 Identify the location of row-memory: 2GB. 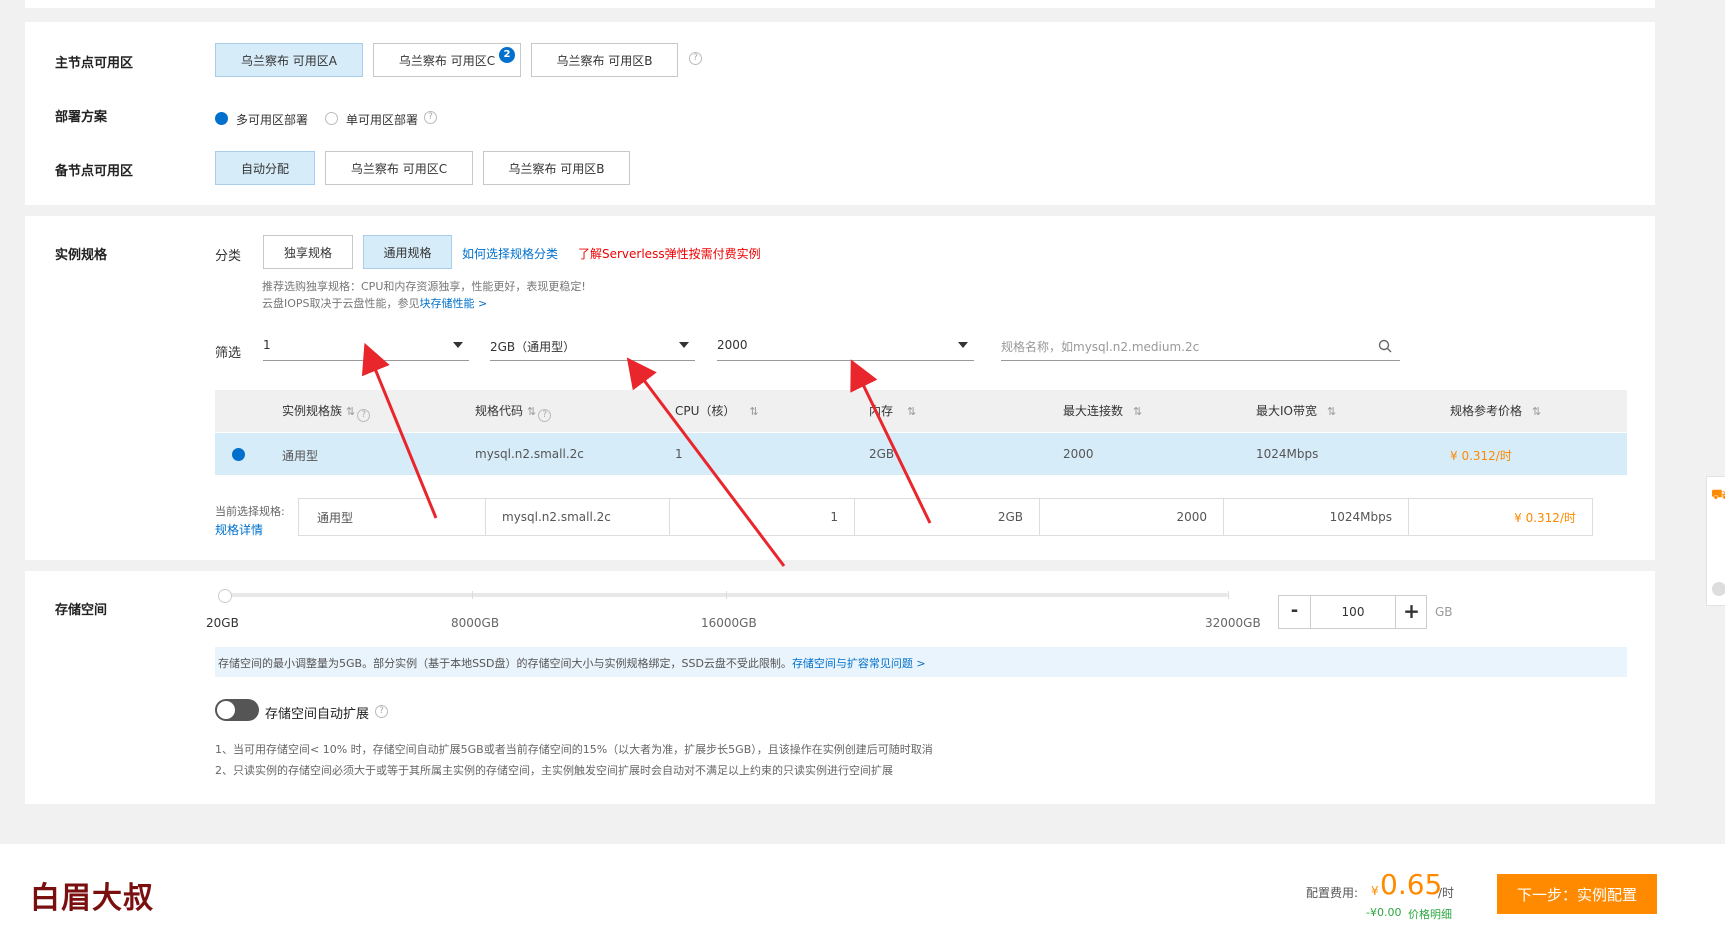
(882, 454).